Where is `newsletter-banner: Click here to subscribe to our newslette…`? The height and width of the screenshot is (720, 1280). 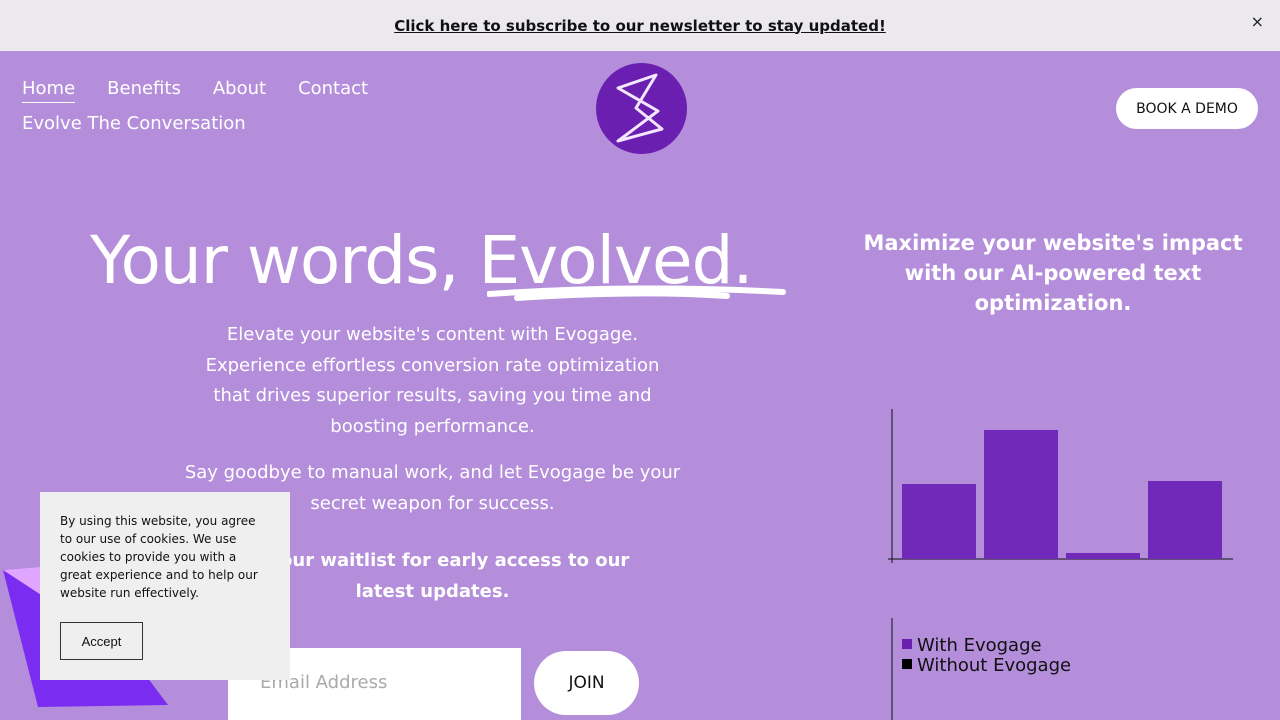
newsletter-banner: Click here to subscribe to our newslette… is located at coordinates (640, 25).